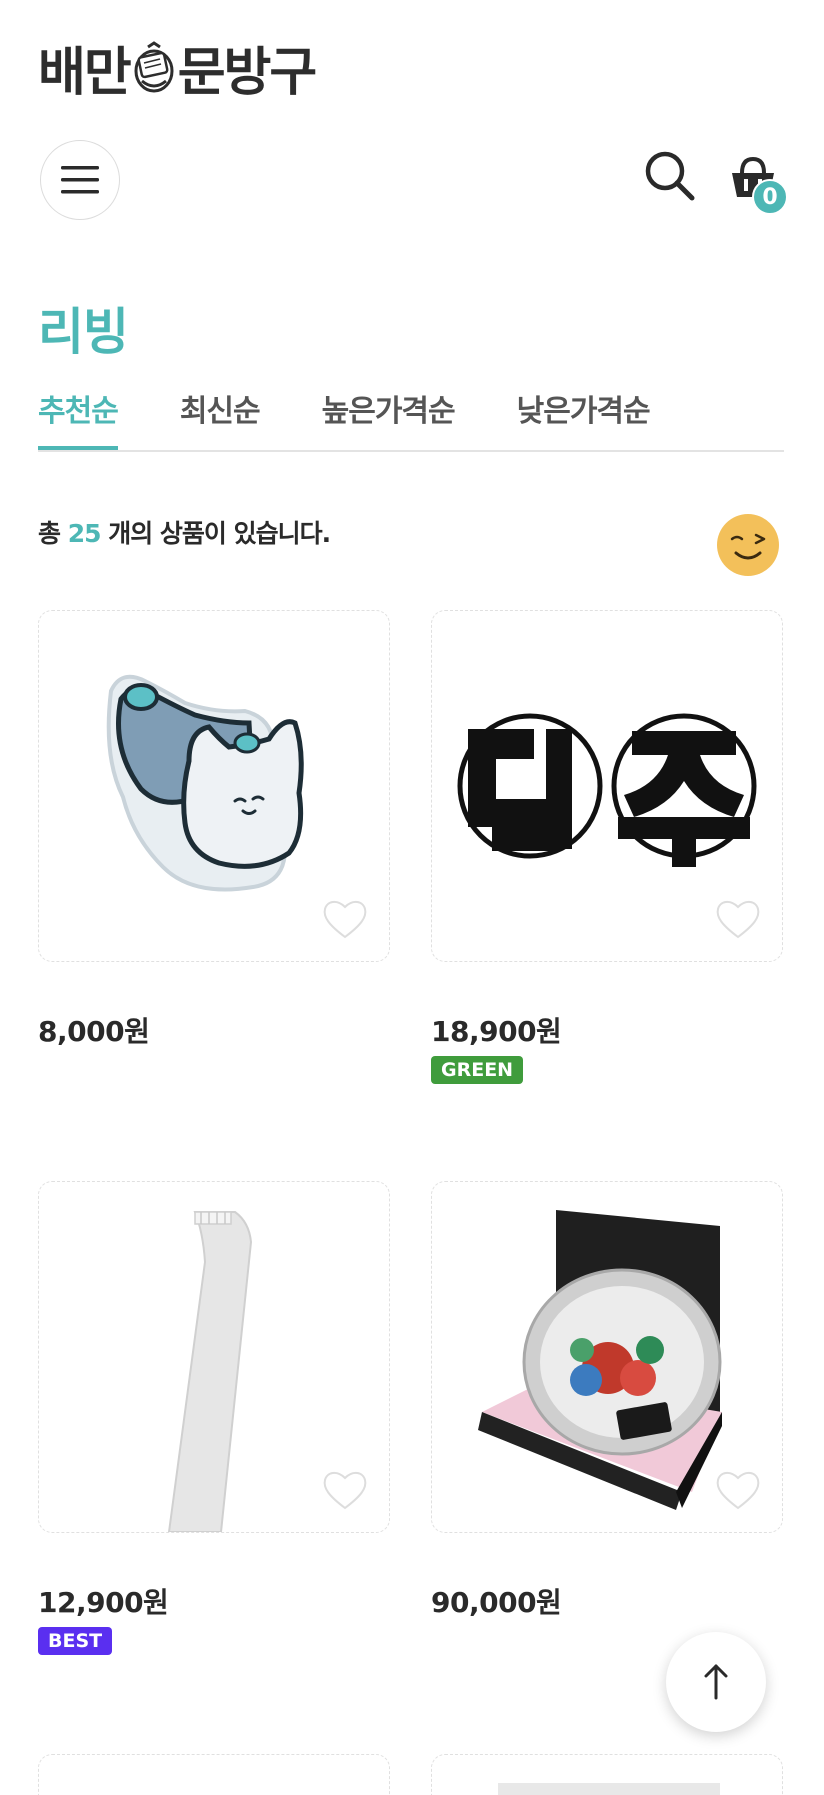 This screenshot has height=1795, width=824. Describe the element at coordinates (609, 1789) in the screenshot. I see `product-image-partial` at that location.